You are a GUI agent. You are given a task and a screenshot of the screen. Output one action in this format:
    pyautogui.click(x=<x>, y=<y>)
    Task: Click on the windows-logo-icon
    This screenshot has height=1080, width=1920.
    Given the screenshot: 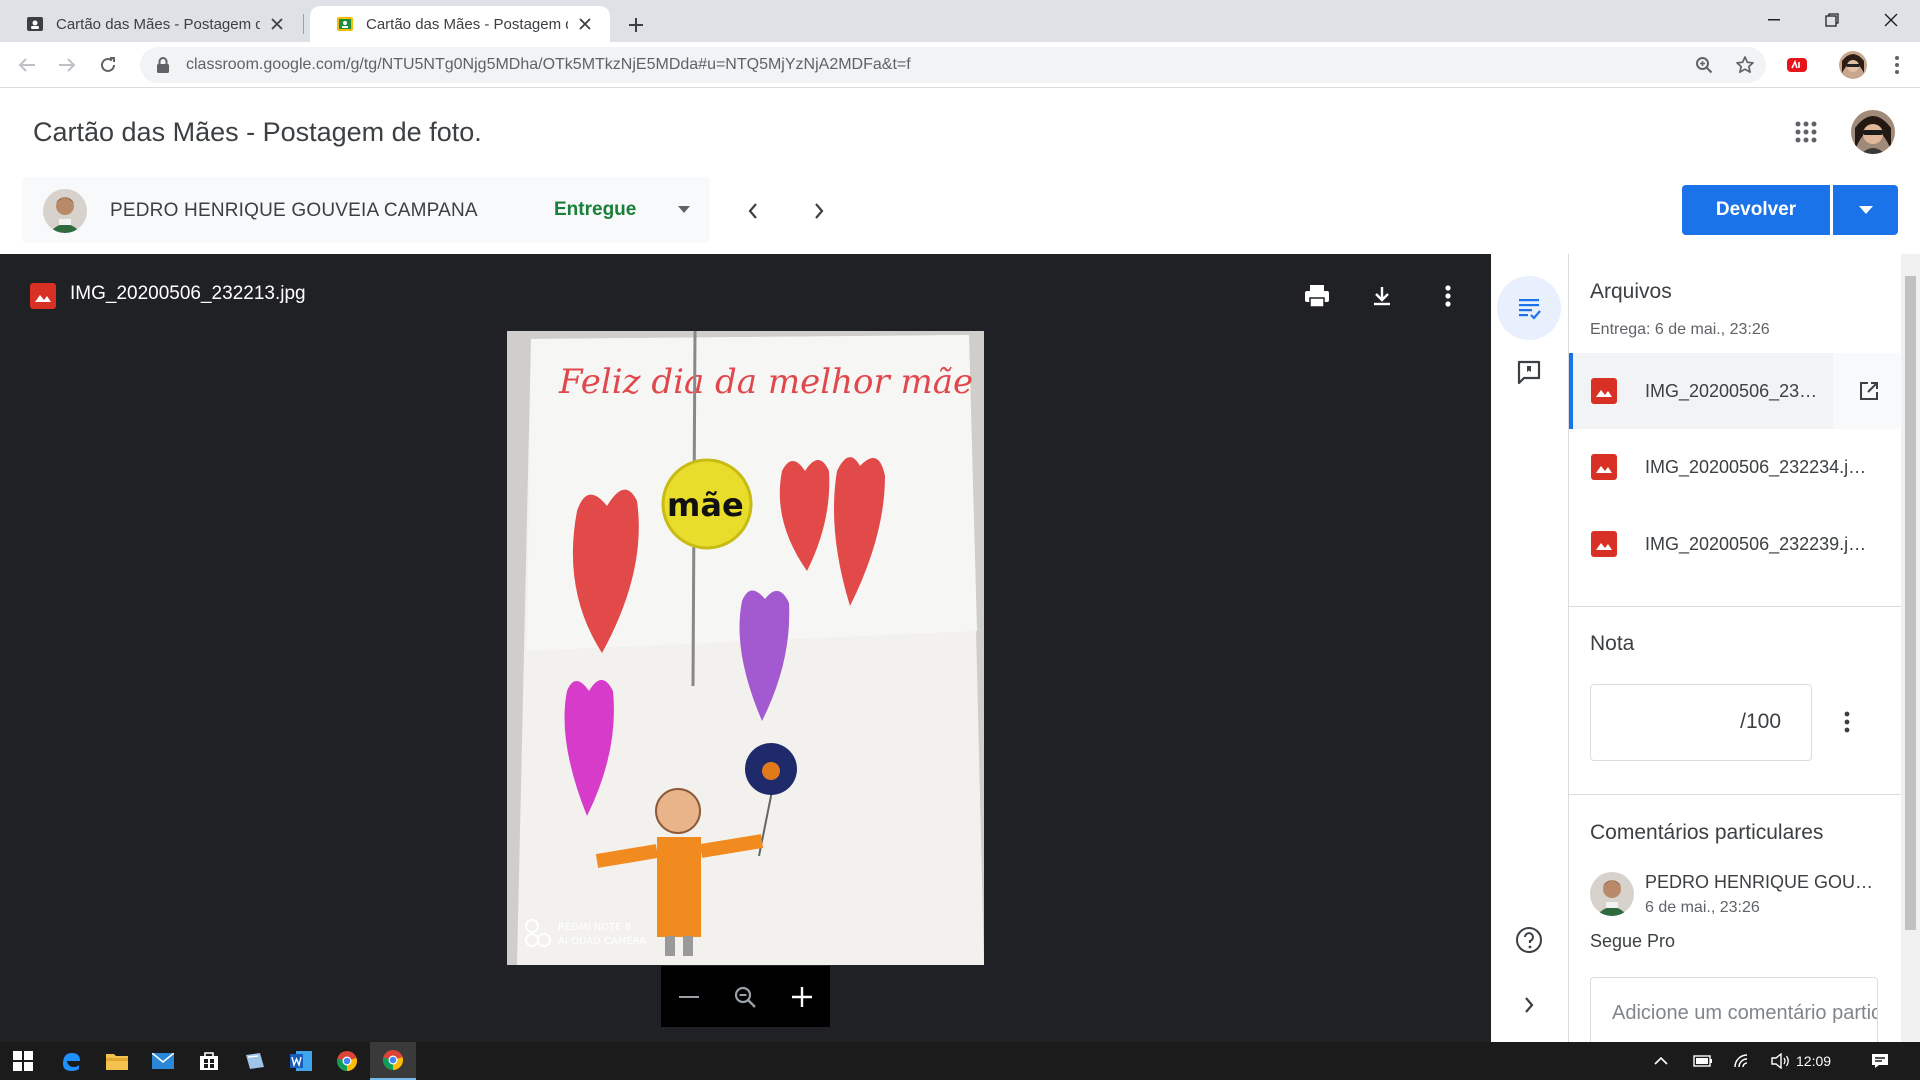 What is the action you would take?
    pyautogui.click(x=23, y=1061)
    